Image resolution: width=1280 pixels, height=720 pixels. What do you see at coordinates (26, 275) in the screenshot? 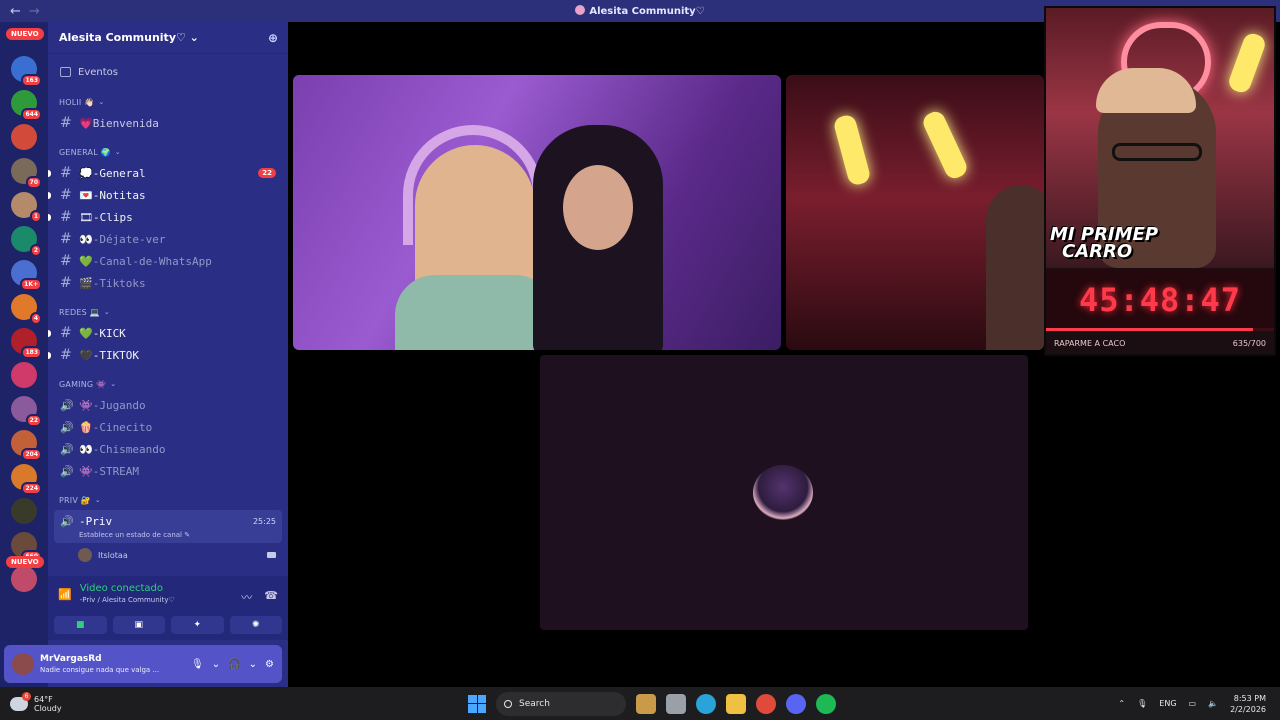
I see `server-icon: 1K+` at bounding box center [26, 275].